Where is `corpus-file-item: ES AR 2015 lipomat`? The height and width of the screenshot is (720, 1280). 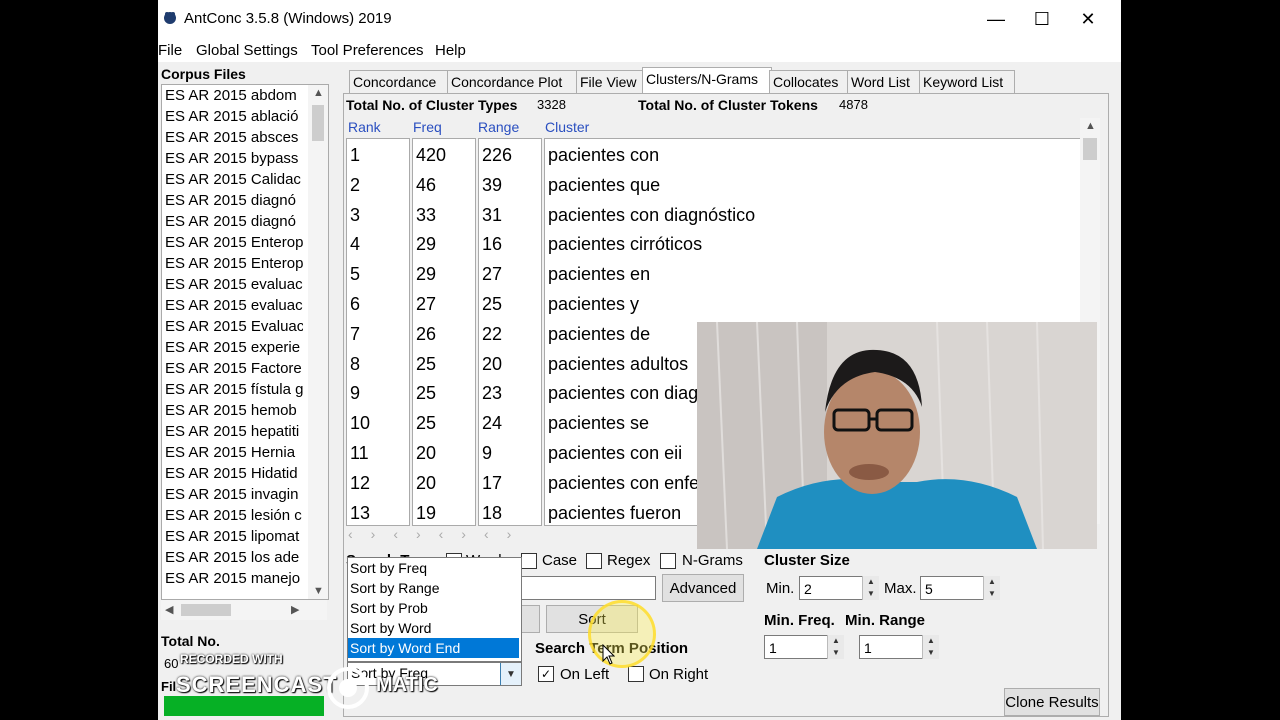
corpus-file-item: ES AR 2015 lipomat is located at coordinates (234, 536).